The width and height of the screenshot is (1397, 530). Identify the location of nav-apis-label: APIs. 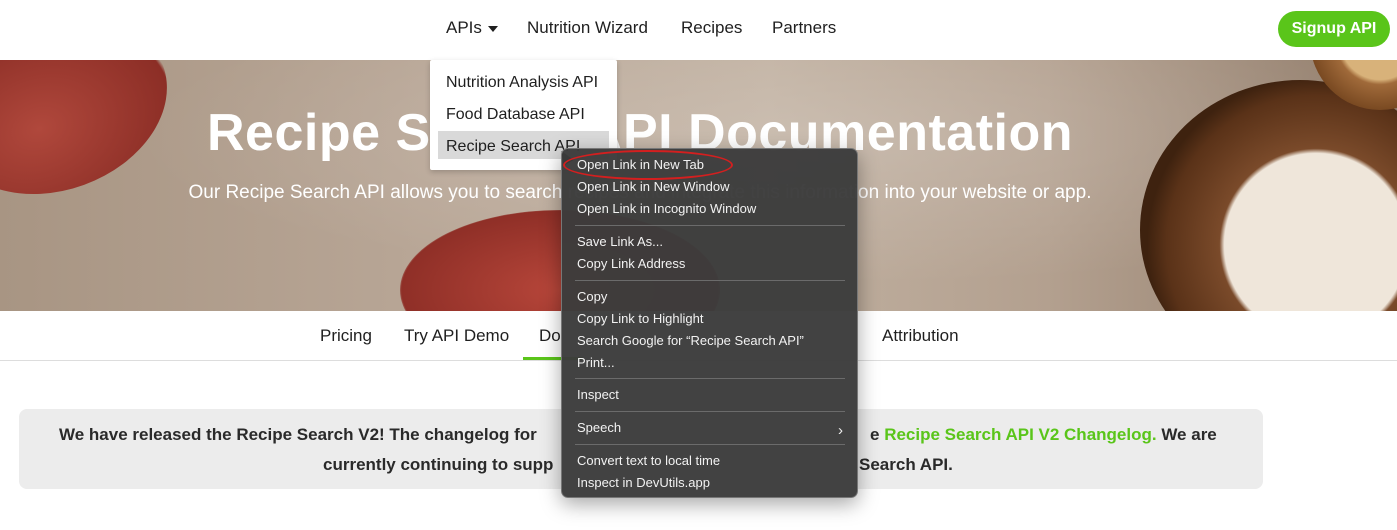
(464, 27).